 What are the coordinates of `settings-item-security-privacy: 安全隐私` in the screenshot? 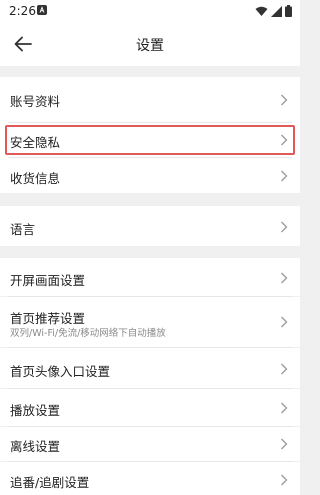 It's located at (150, 140).